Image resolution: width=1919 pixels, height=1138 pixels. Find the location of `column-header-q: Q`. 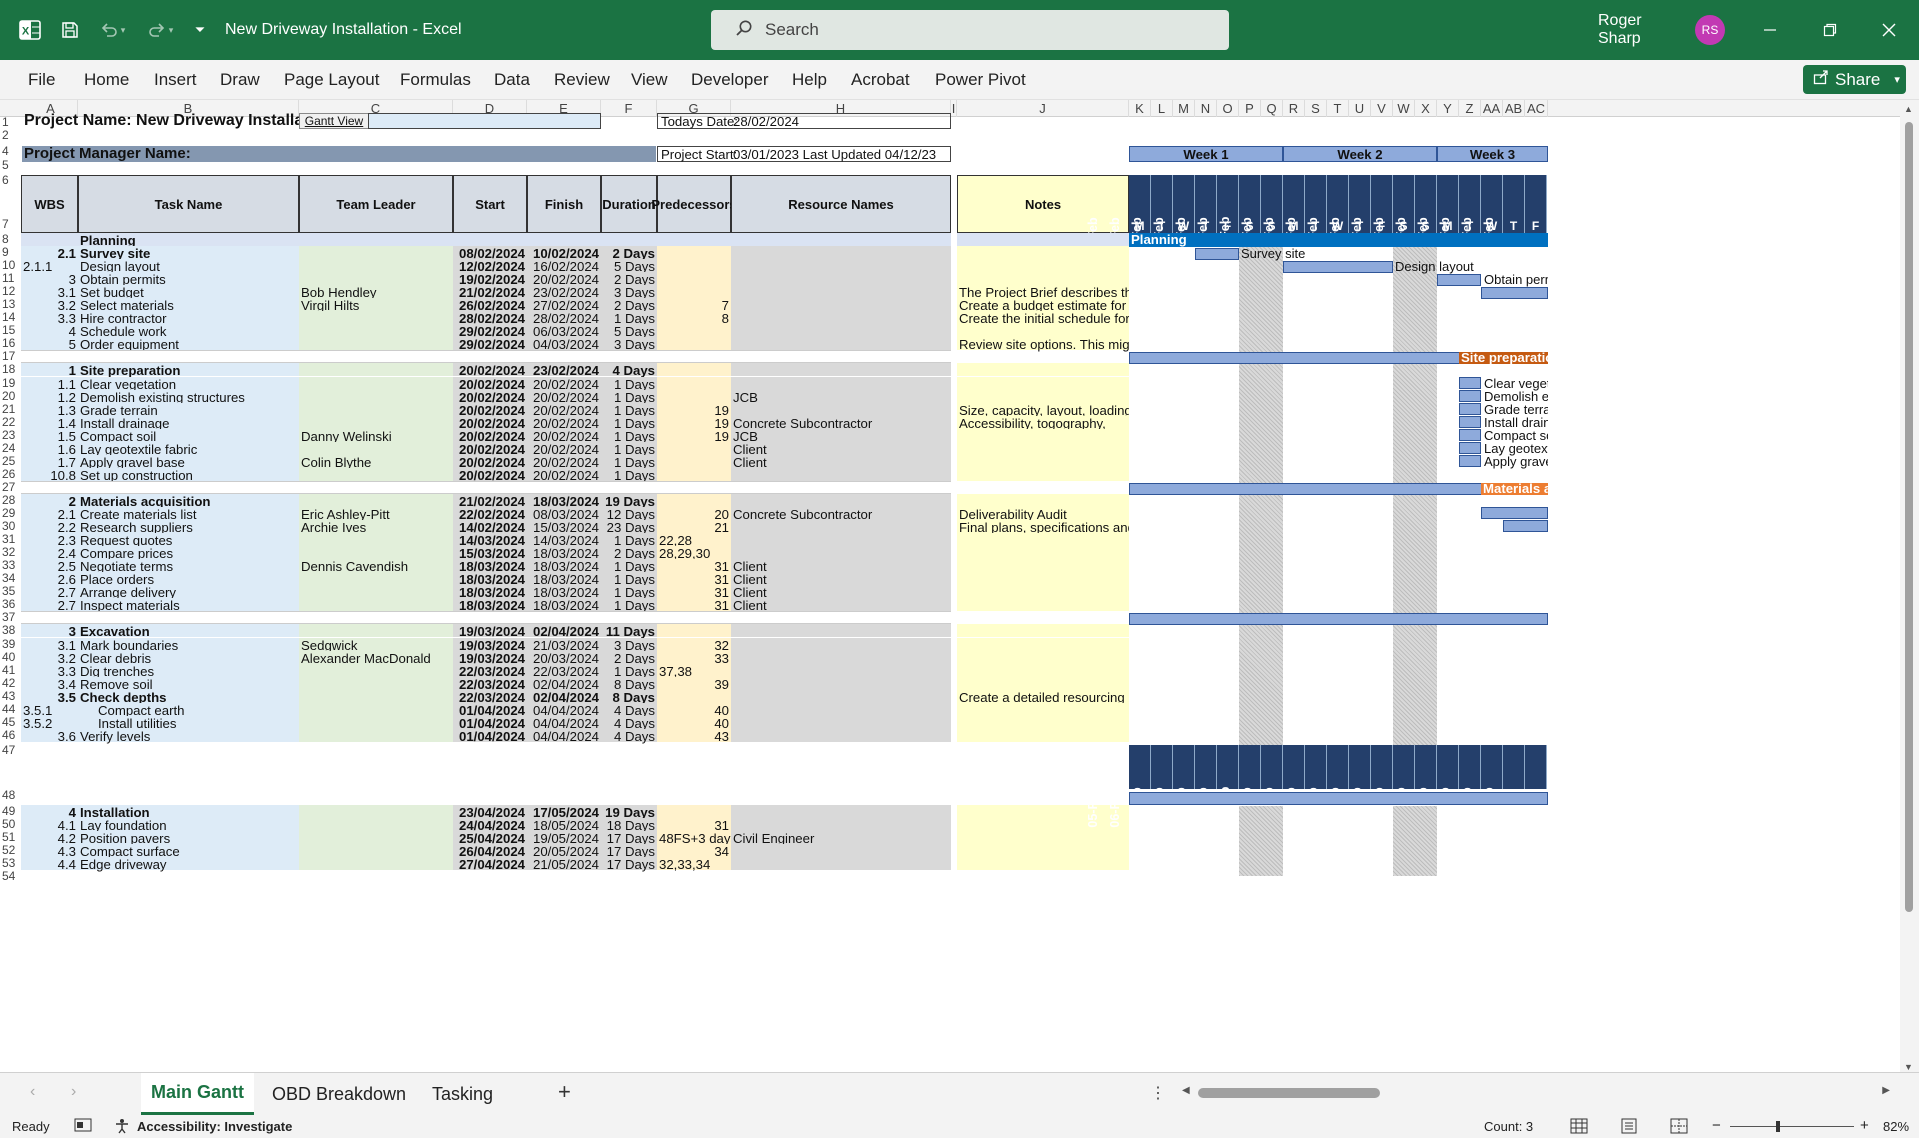

column-header-q: Q is located at coordinates (1272, 108).